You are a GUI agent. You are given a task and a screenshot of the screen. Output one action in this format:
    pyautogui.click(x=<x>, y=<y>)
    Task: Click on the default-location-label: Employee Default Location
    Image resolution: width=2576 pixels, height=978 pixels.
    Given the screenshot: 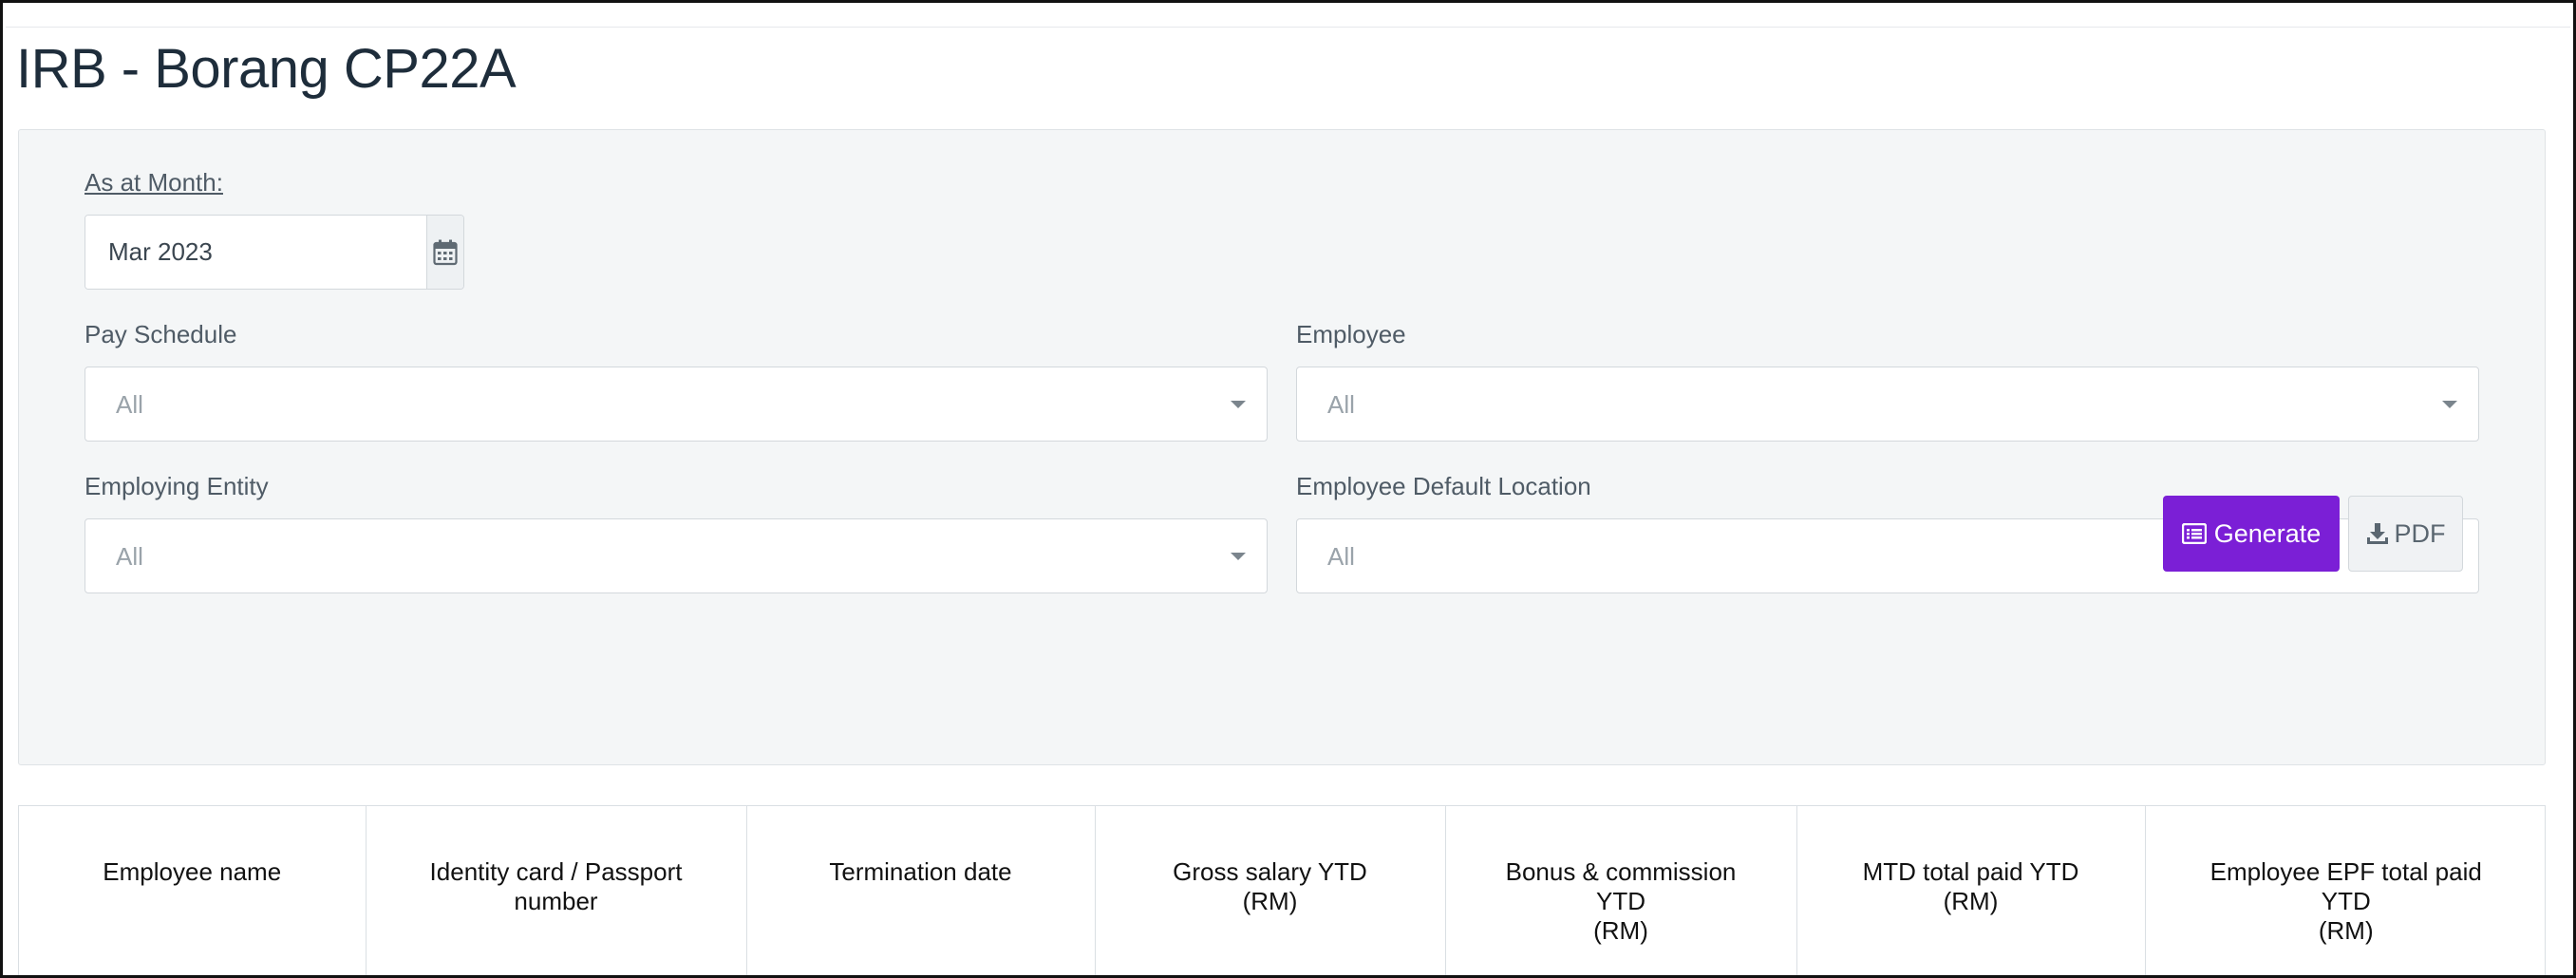 What is the action you would take?
    pyautogui.click(x=1443, y=486)
    